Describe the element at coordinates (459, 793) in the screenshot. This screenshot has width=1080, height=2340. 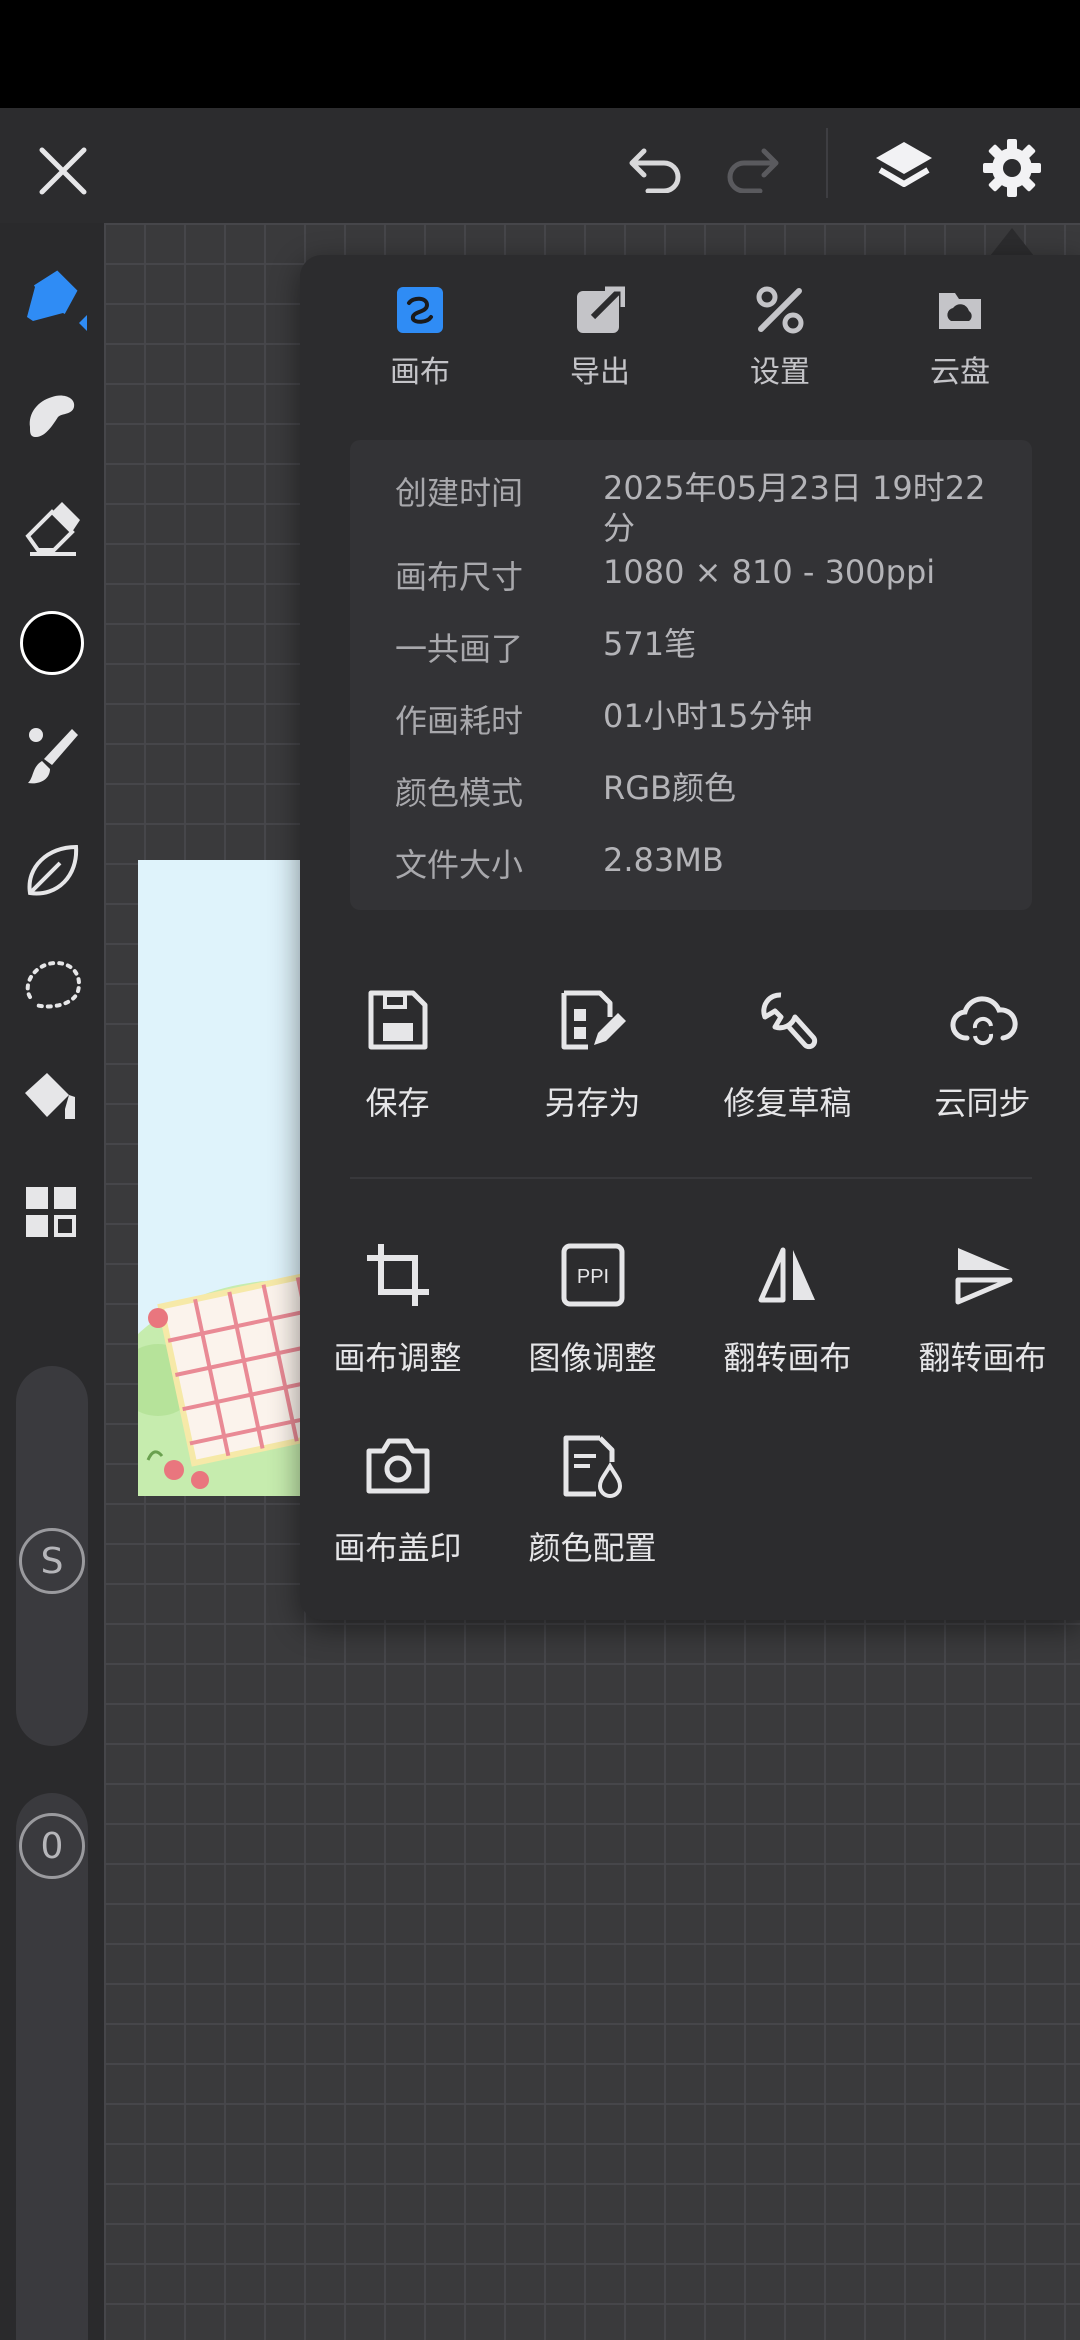
I see `info-key: 颜色模式` at that location.